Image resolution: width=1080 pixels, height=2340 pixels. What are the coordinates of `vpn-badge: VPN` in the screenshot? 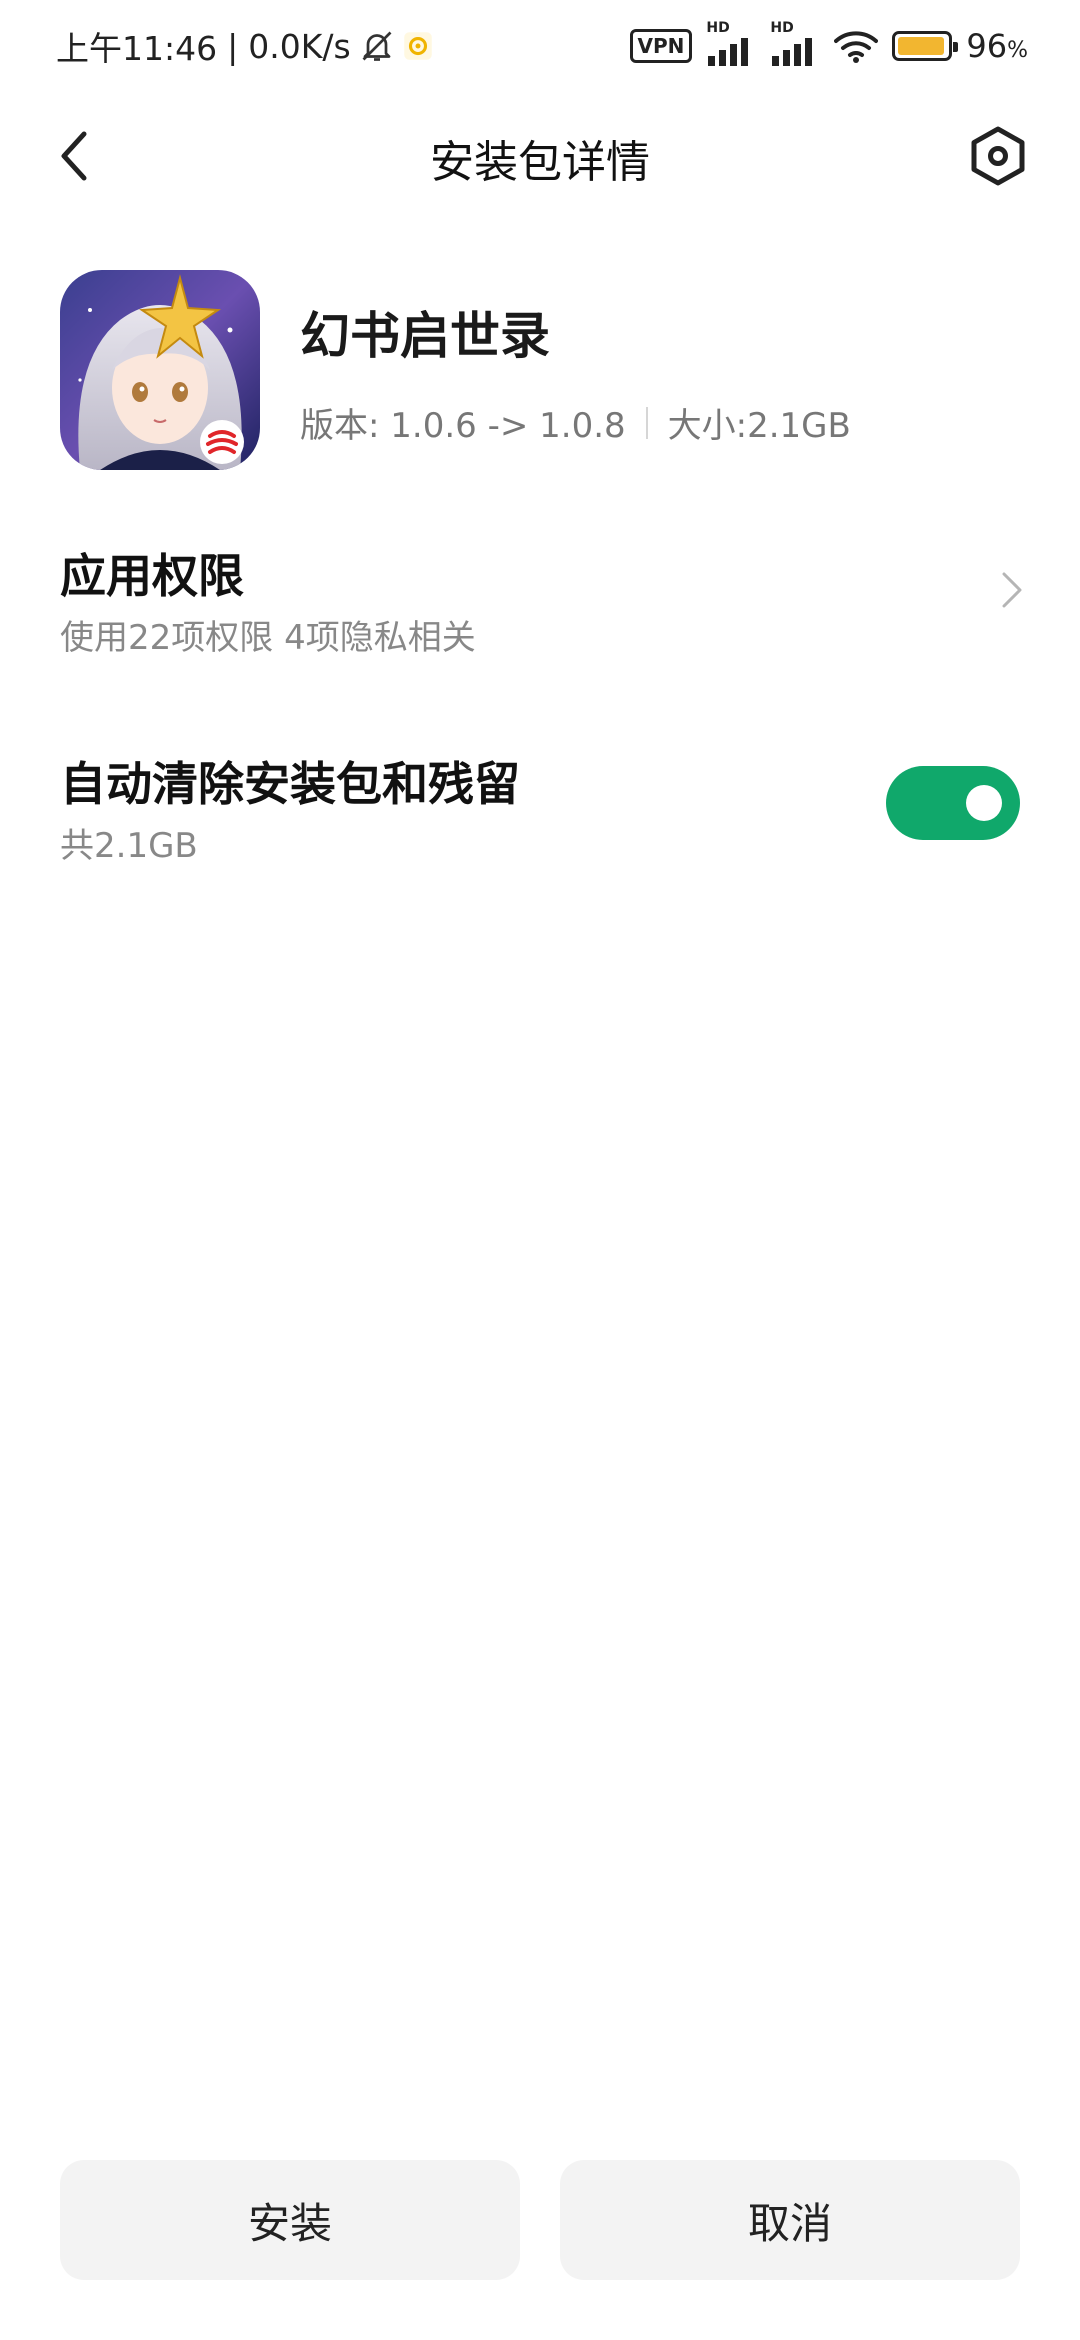 It's located at (661, 46).